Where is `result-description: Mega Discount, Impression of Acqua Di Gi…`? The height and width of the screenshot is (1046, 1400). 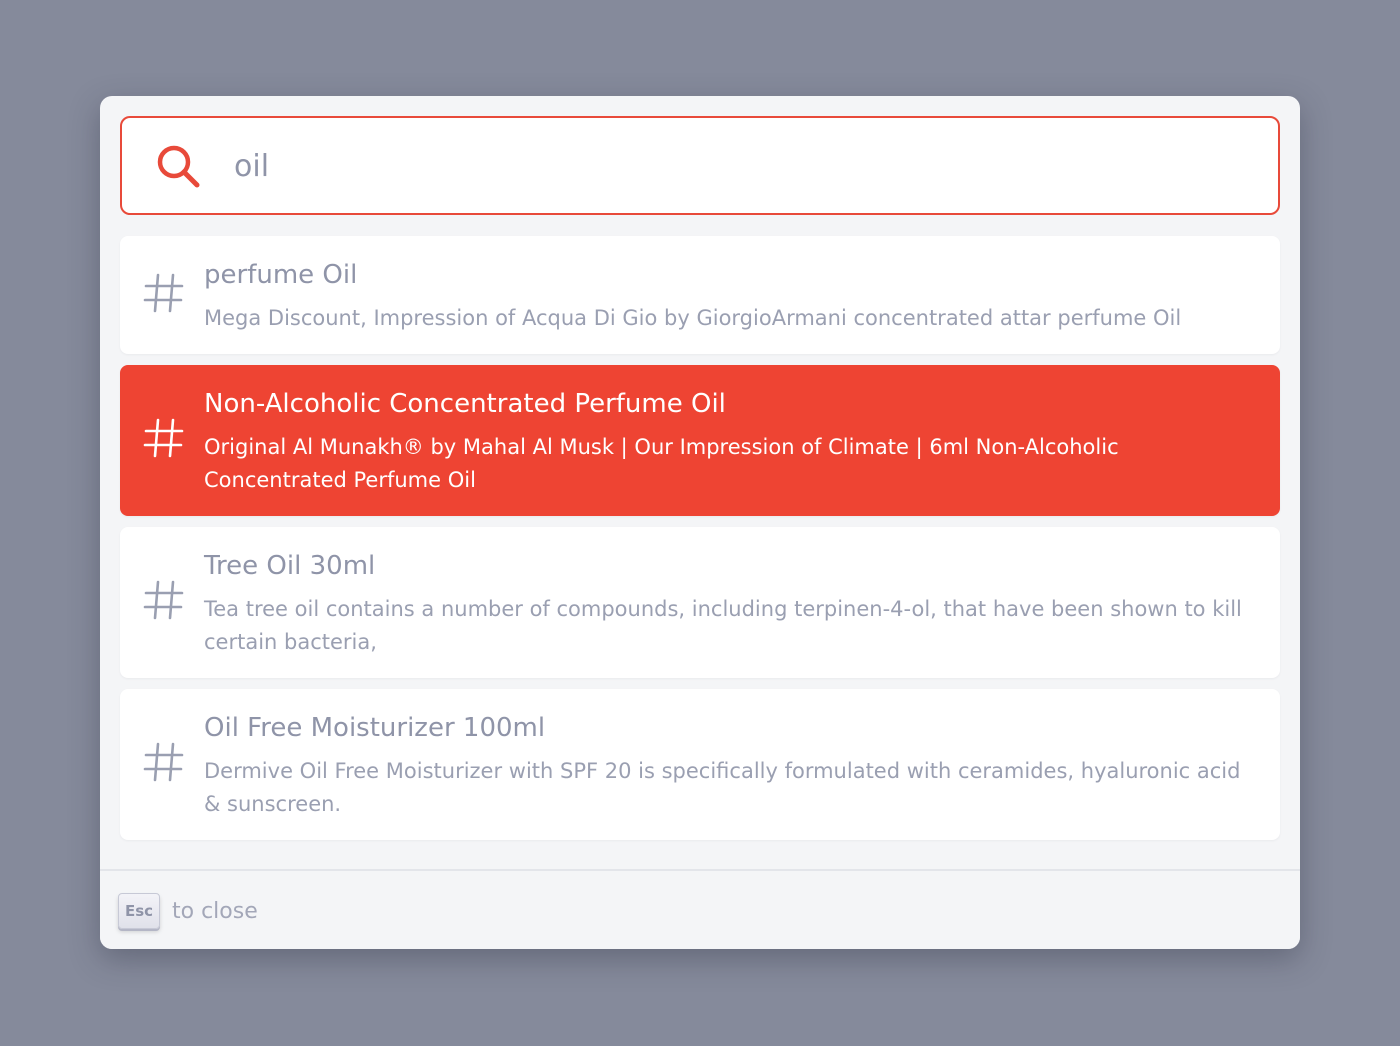
result-description: Mega Discount, Impression of Acqua Di Gi… is located at coordinates (693, 318).